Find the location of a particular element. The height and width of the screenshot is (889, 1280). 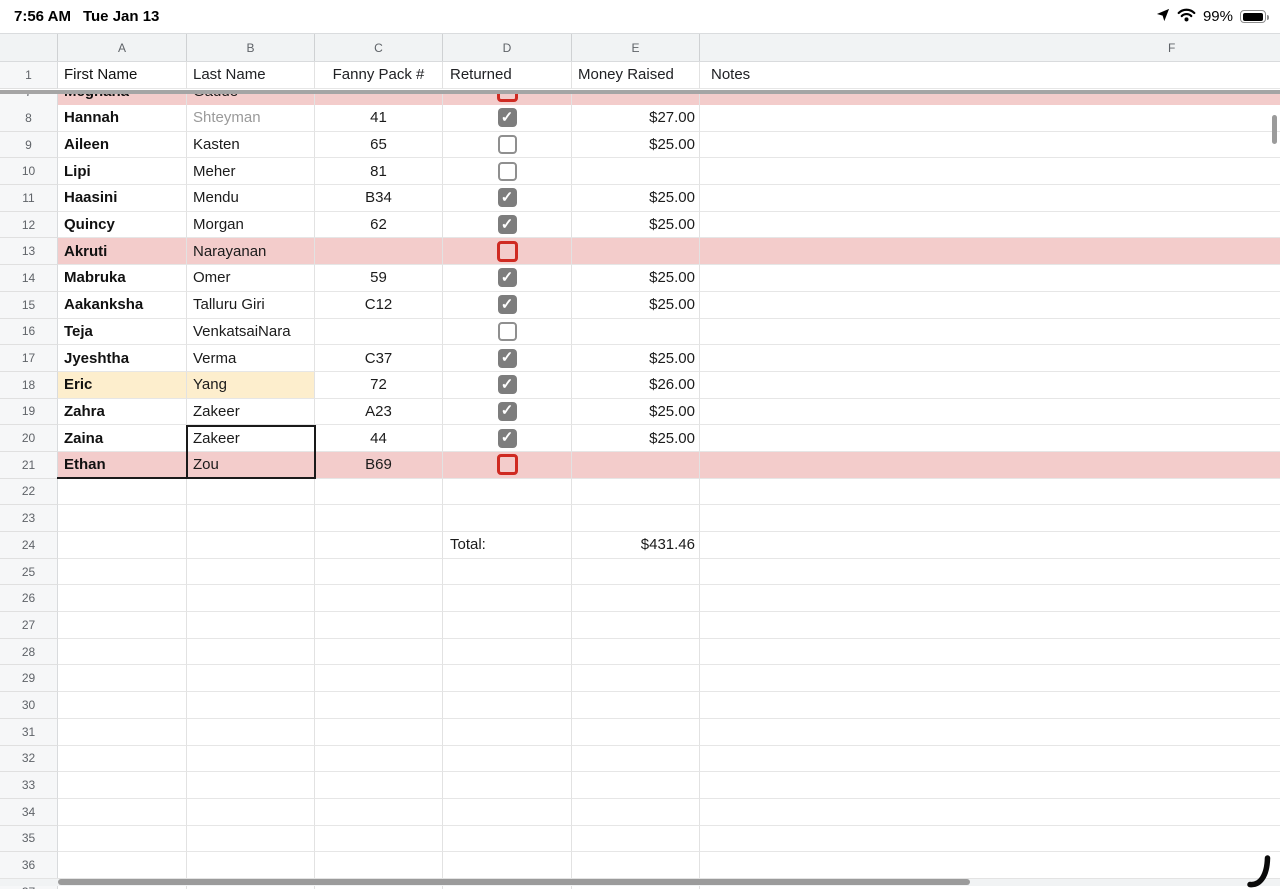

cell-C29 is located at coordinates (379, 679).